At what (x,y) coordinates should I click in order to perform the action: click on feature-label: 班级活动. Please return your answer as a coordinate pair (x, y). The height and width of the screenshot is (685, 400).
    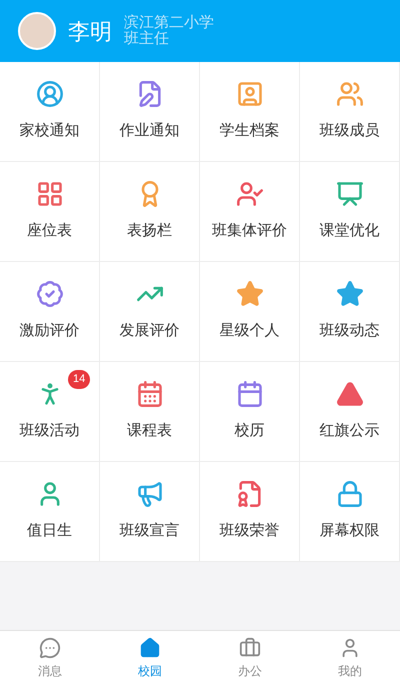
    Looking at the image, I should click on (50, 431).